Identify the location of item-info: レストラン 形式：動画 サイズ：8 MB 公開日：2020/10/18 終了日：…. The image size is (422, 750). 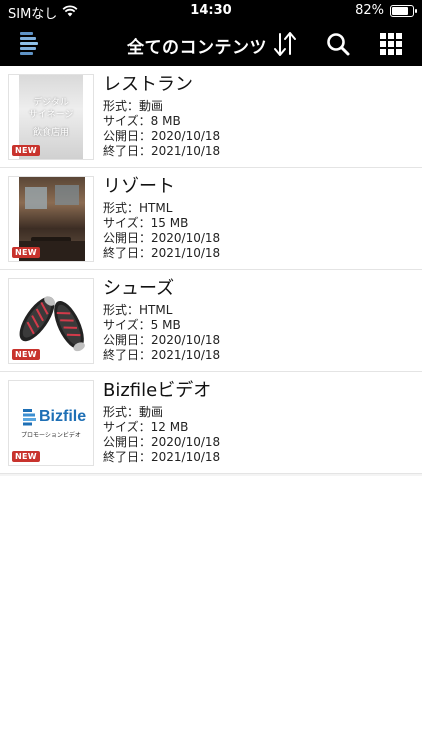
(161, 116).